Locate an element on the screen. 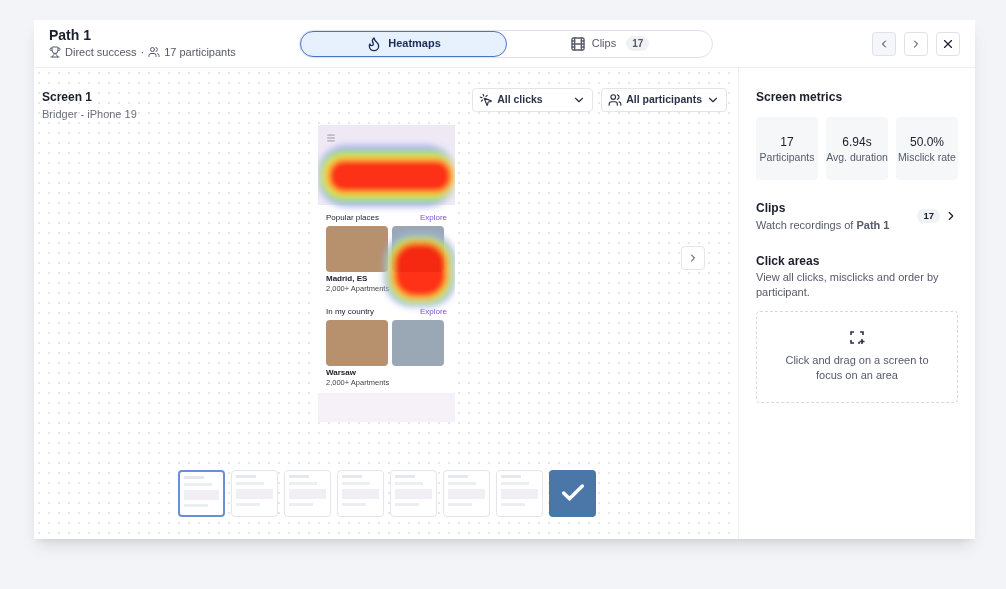 The image size is (1006, 589). trophy-icon is located at coordinates (55, 52).